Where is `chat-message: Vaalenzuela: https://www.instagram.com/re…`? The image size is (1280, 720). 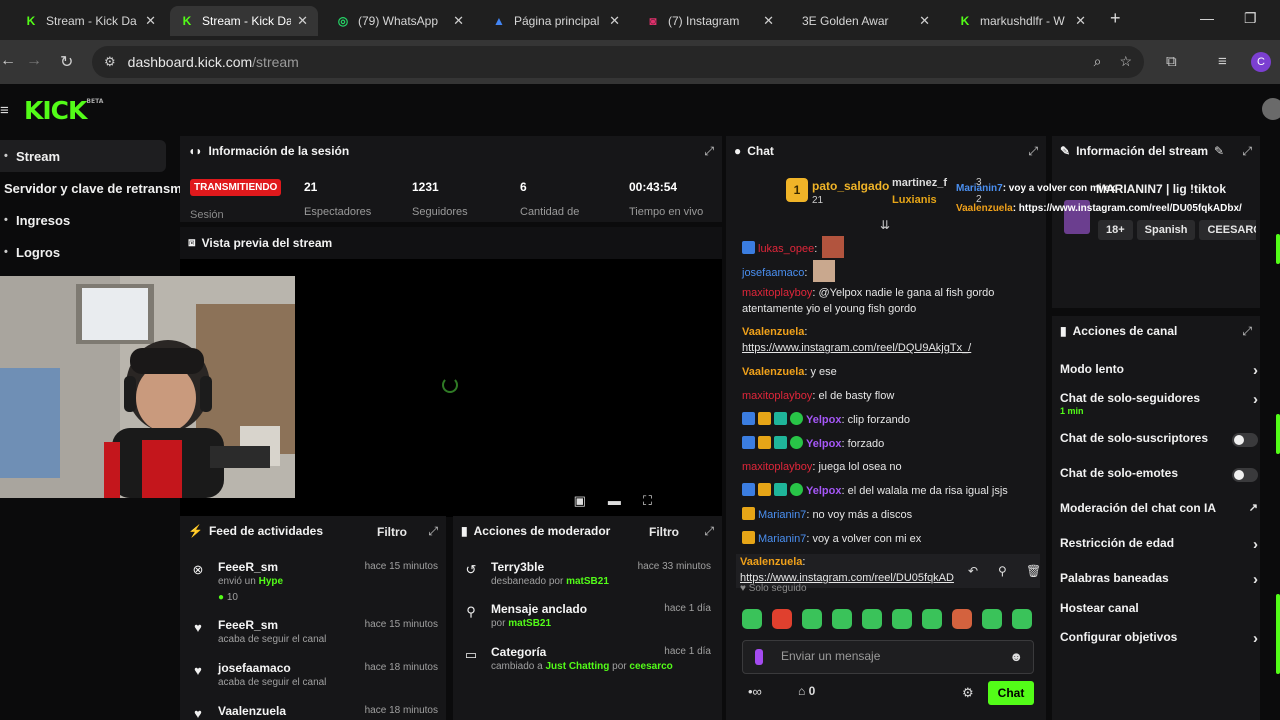
chat-message: Vaalenzuela: https://www.instagram.com/re… is located at coordinates (857, 340).